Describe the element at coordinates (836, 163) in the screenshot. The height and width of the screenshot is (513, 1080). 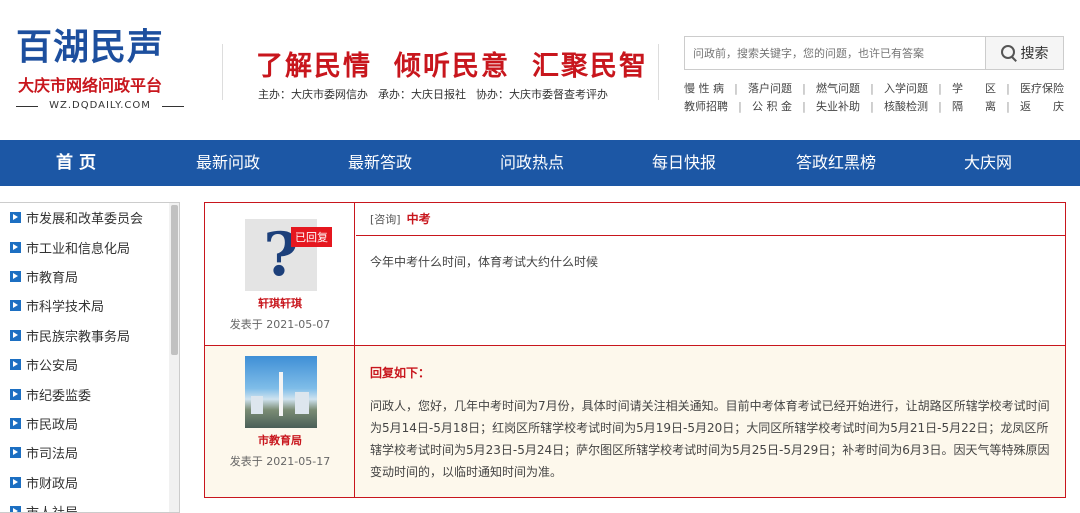
I see `nav-ranking: 答政红黑榜` at that location.